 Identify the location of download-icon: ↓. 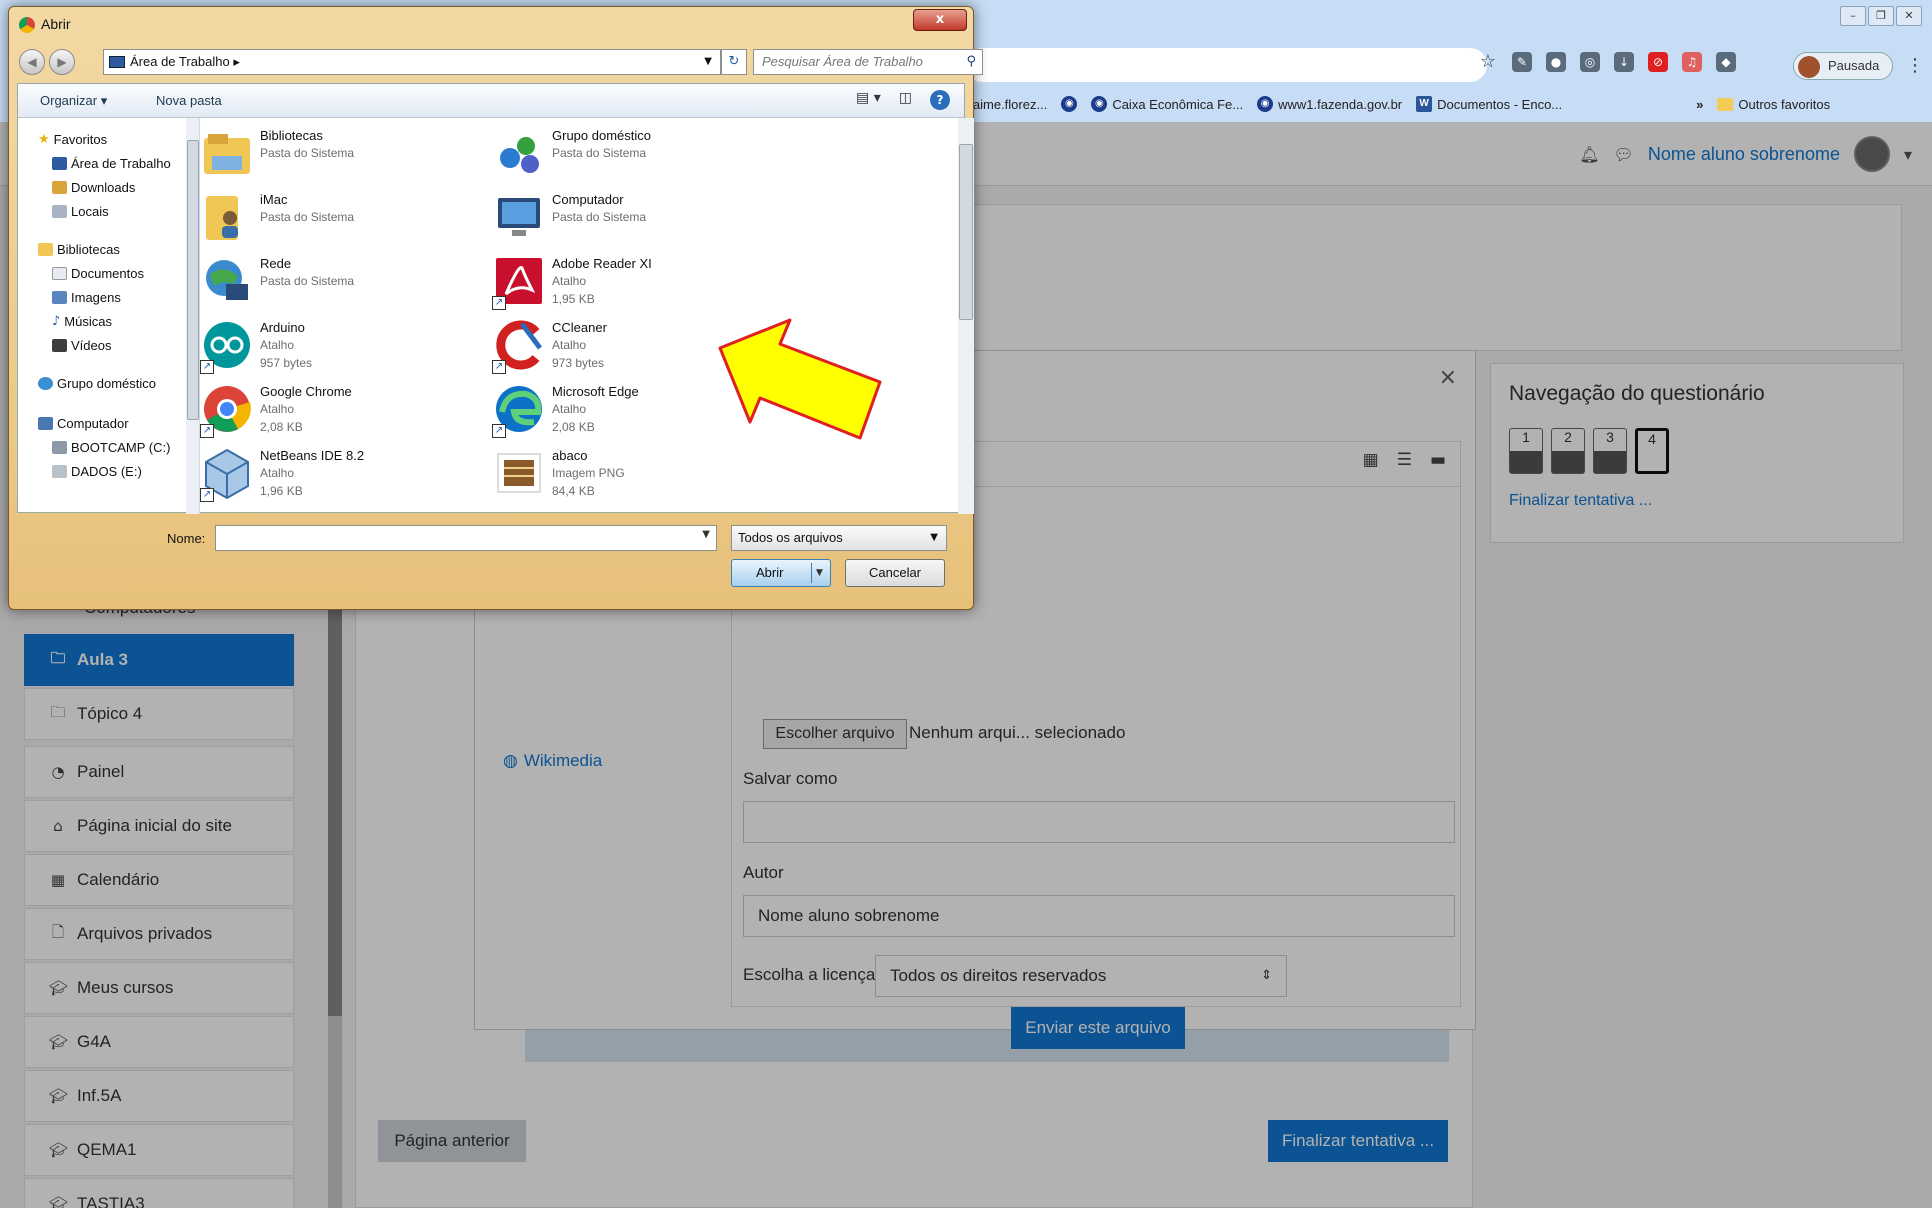
(1624, 62).